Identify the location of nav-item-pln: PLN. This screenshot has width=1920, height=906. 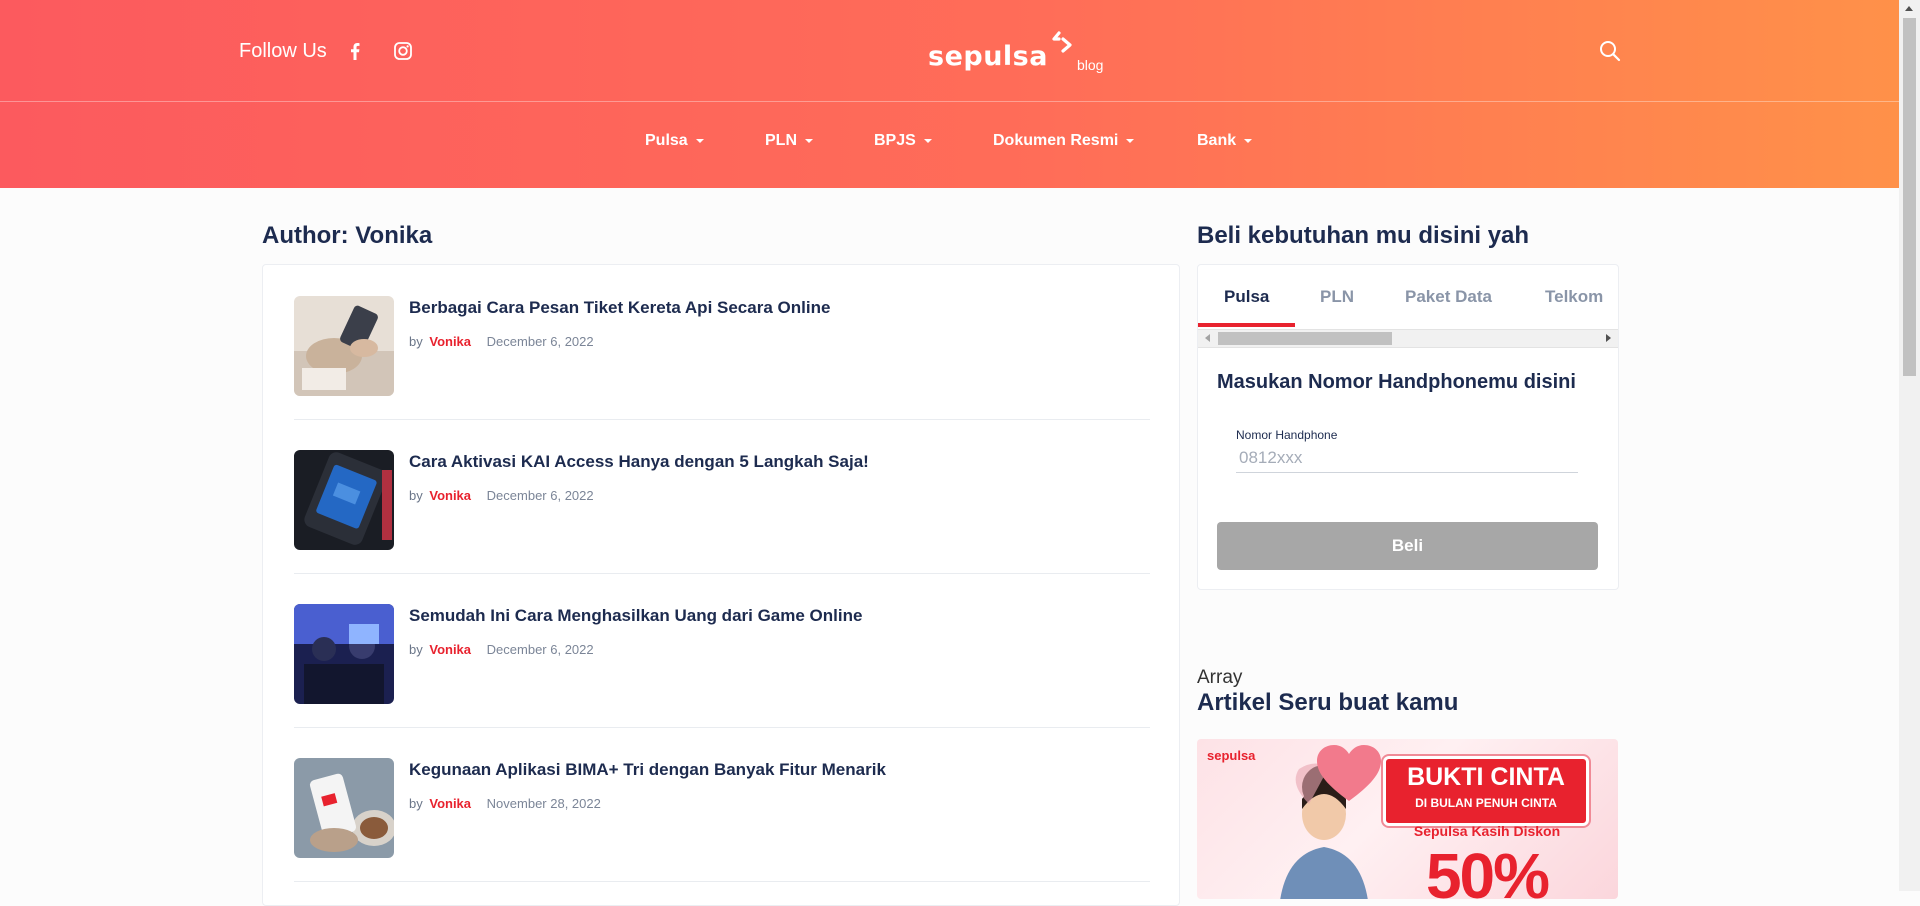
(789, 141).